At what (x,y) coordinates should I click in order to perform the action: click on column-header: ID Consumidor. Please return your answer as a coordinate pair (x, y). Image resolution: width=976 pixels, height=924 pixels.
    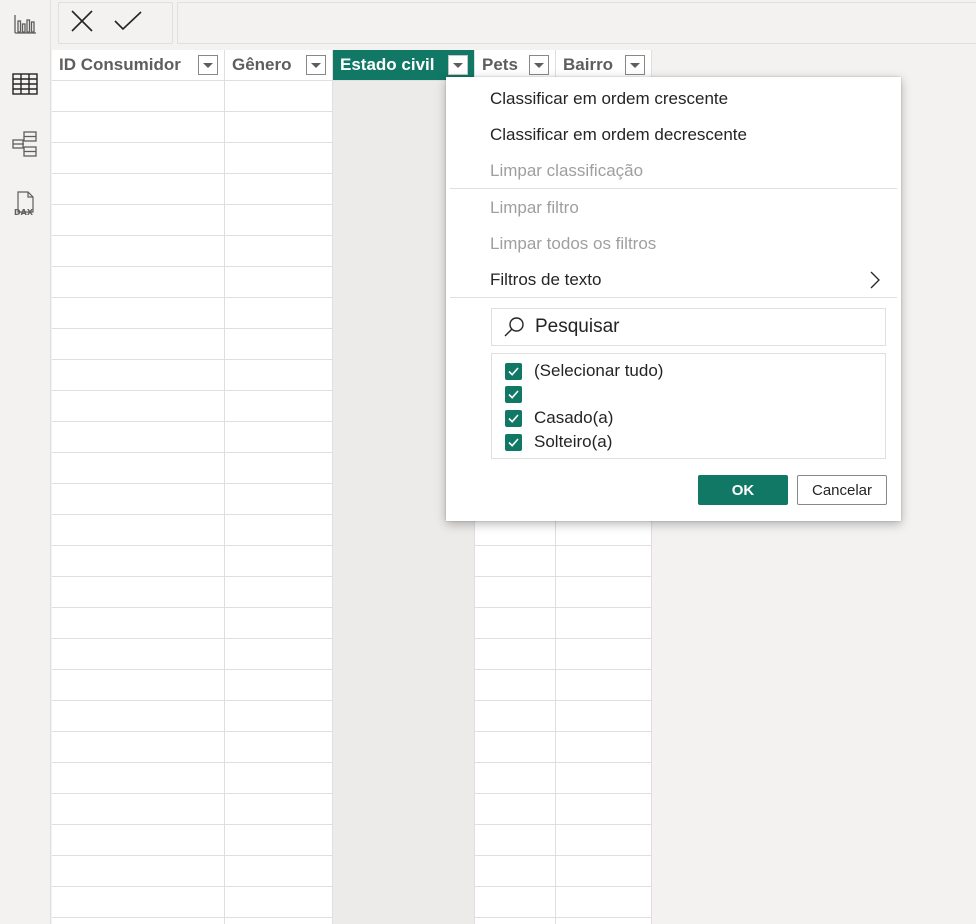
    Looking at the image, I should click on (138, 65).